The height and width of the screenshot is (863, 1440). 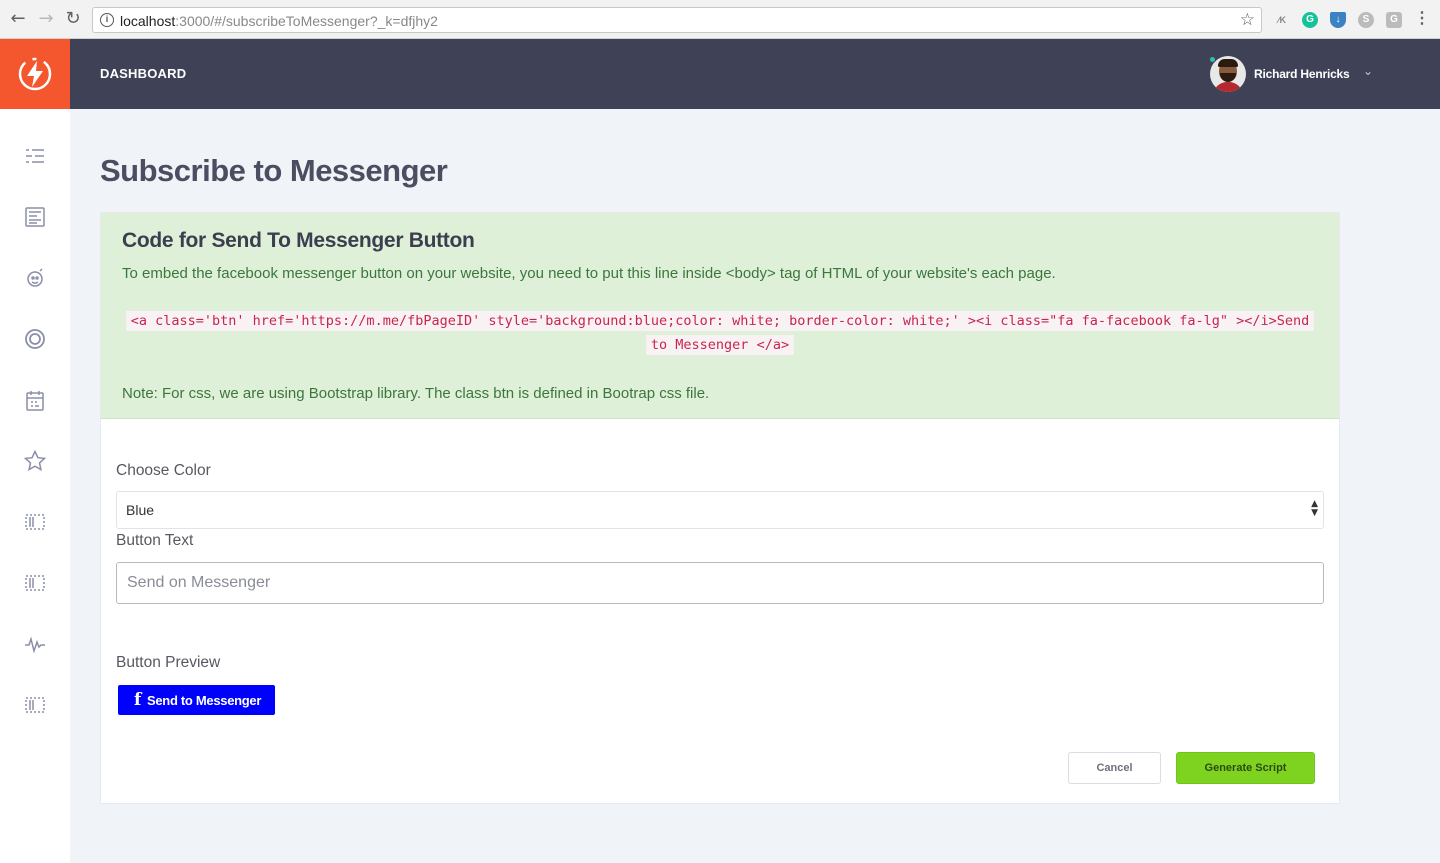 What do you see at coordinates (46, 19) in the screenshot?
I see `forward-arrow-icon: →` at bounding box center [46, 19].